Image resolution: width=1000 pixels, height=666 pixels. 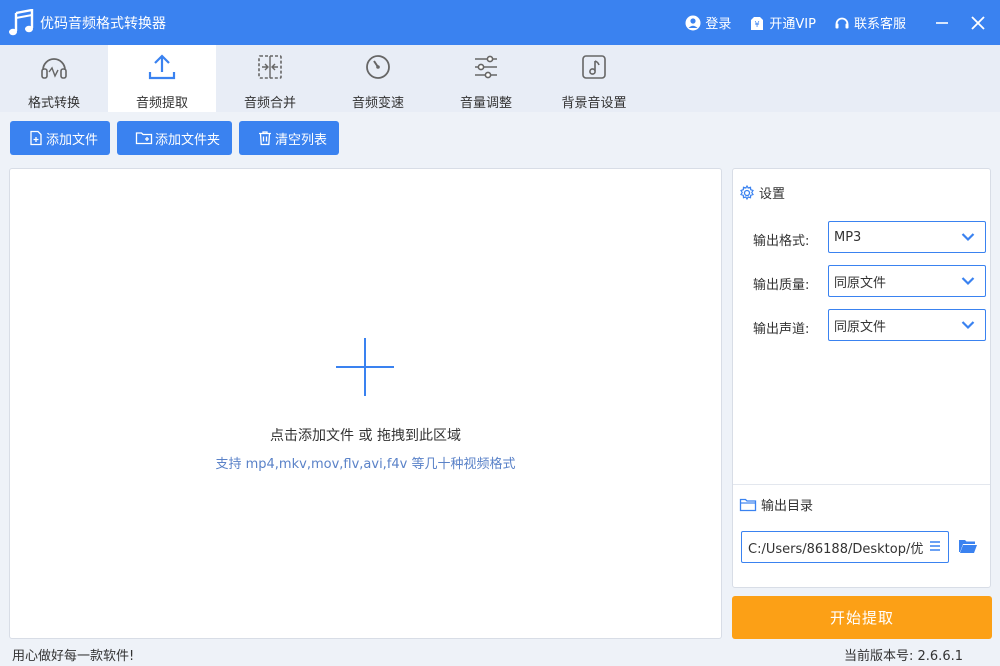 What do you see at coordinates (270, 67) in the screenshot?
I see `merge-icon` at bounding box center [270, 67].